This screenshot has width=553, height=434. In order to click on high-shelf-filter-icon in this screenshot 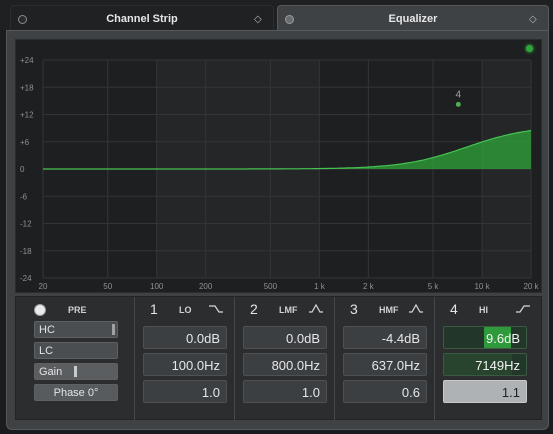, I will do `click(523, 309)`.